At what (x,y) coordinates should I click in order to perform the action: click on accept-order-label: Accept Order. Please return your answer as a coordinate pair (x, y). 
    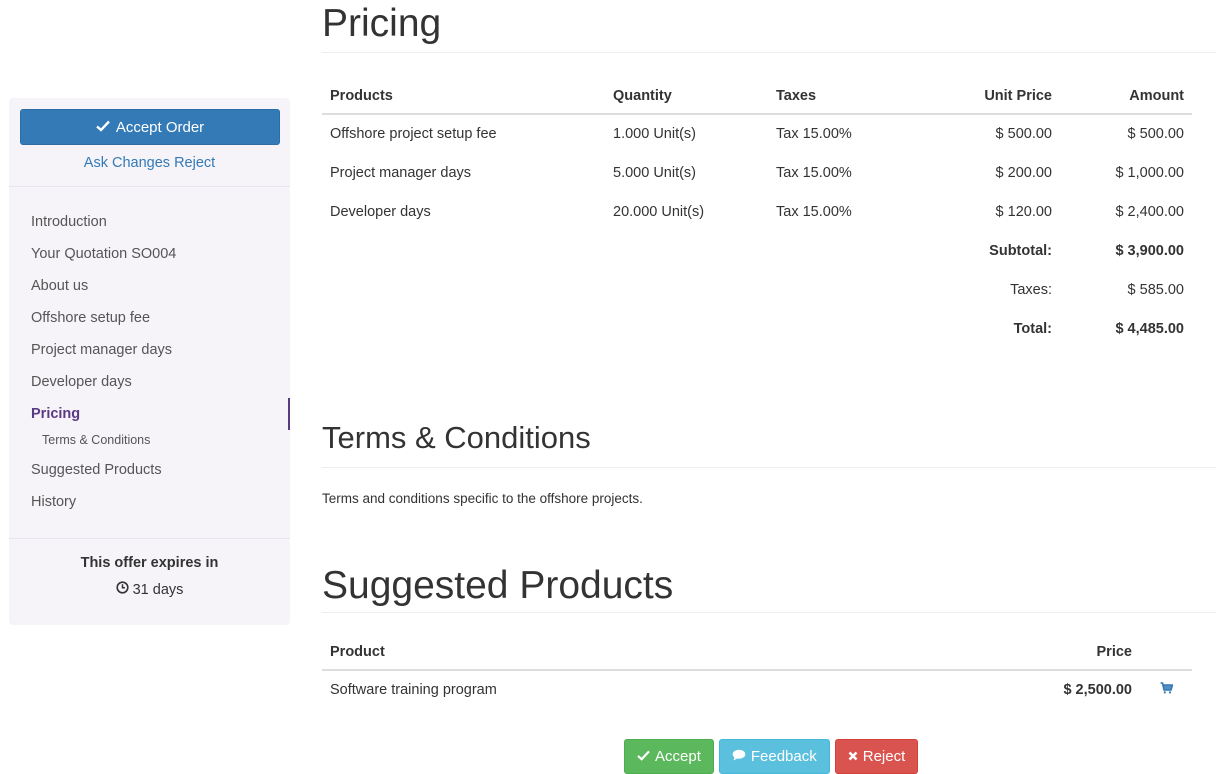
    Looking at the image, I should click on (160, 127).